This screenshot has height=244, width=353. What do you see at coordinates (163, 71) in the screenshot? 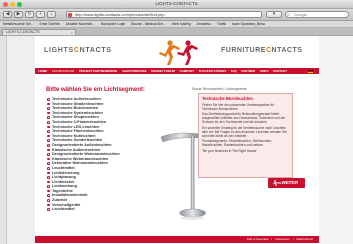
I see `nav-item-market-forum: MARKET FORUM` at bounding box center [163, 71].